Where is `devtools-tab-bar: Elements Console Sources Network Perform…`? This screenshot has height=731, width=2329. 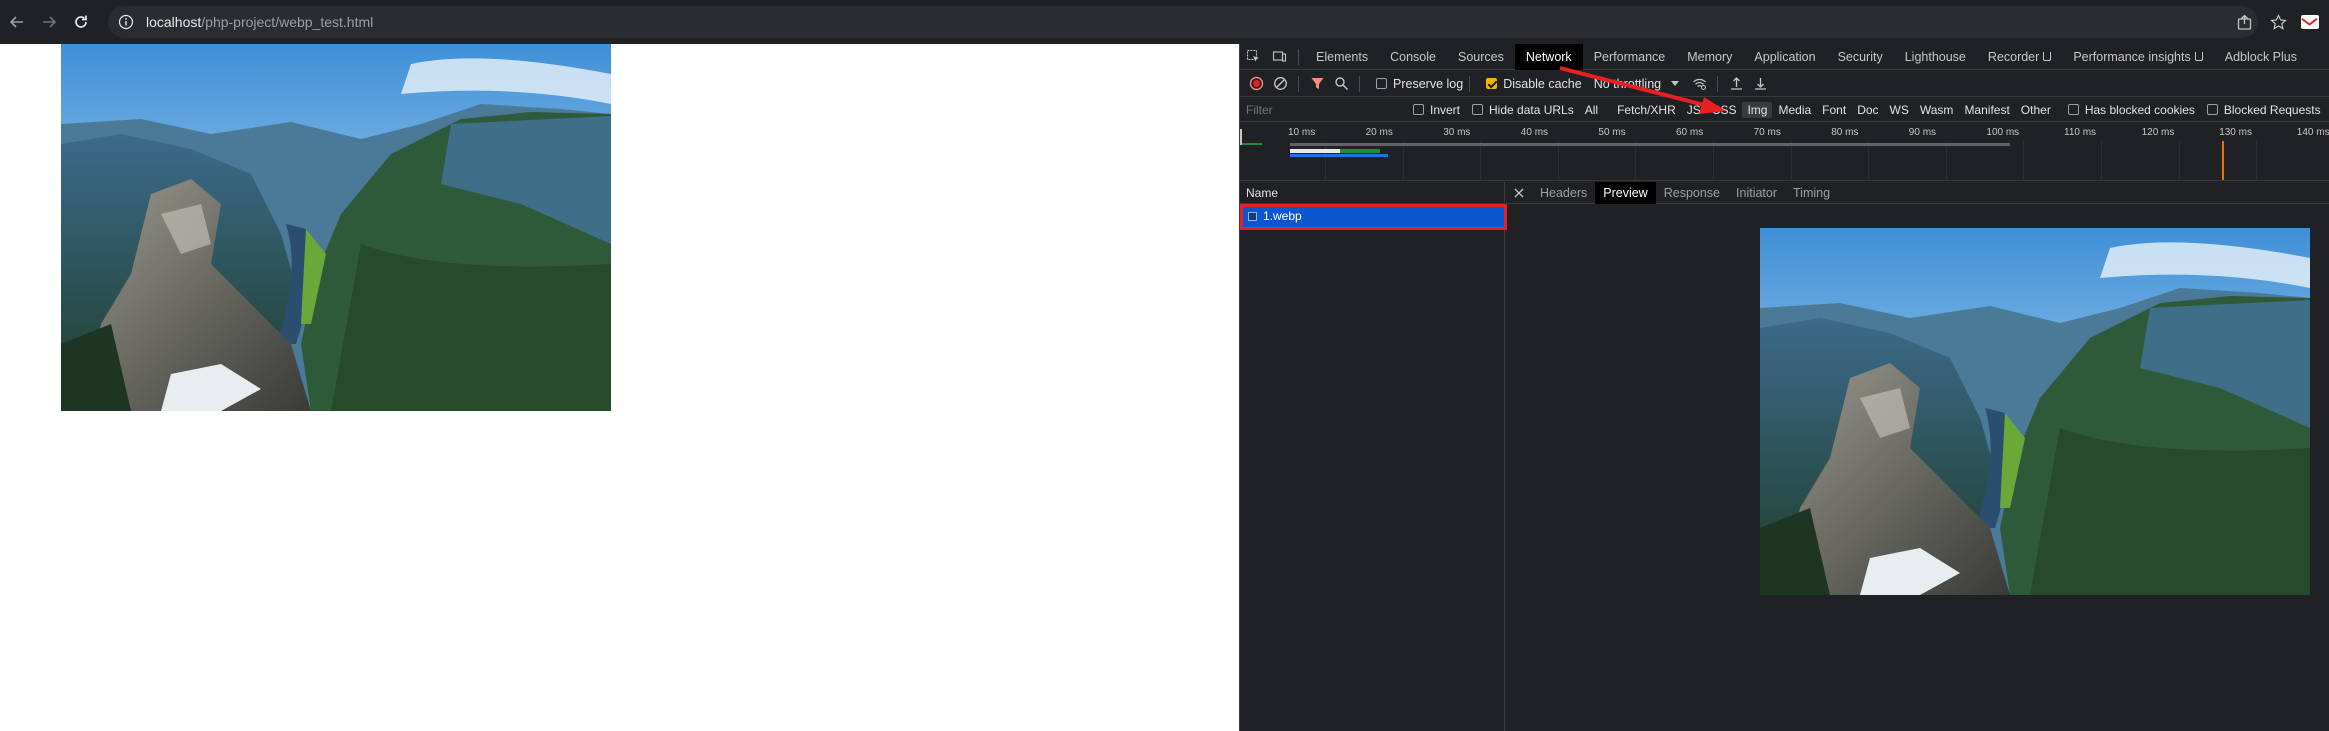
devtools-tab-bar: Elements Console Sources Network Perform… is located at coordinates (1784, 56).